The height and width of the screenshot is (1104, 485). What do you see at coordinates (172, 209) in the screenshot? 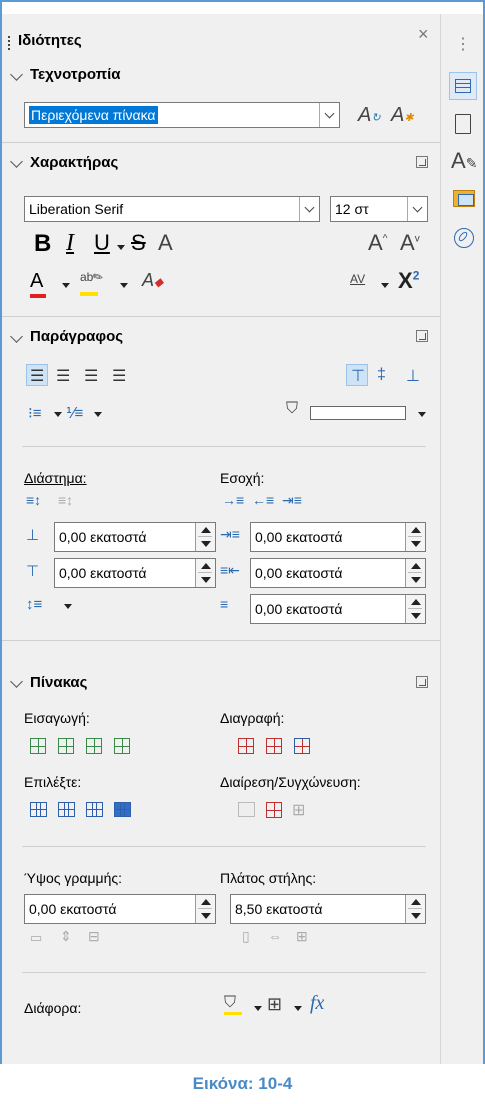
I see `font-name-combobox: Liberation Serif` at bounding box center [172, 209].